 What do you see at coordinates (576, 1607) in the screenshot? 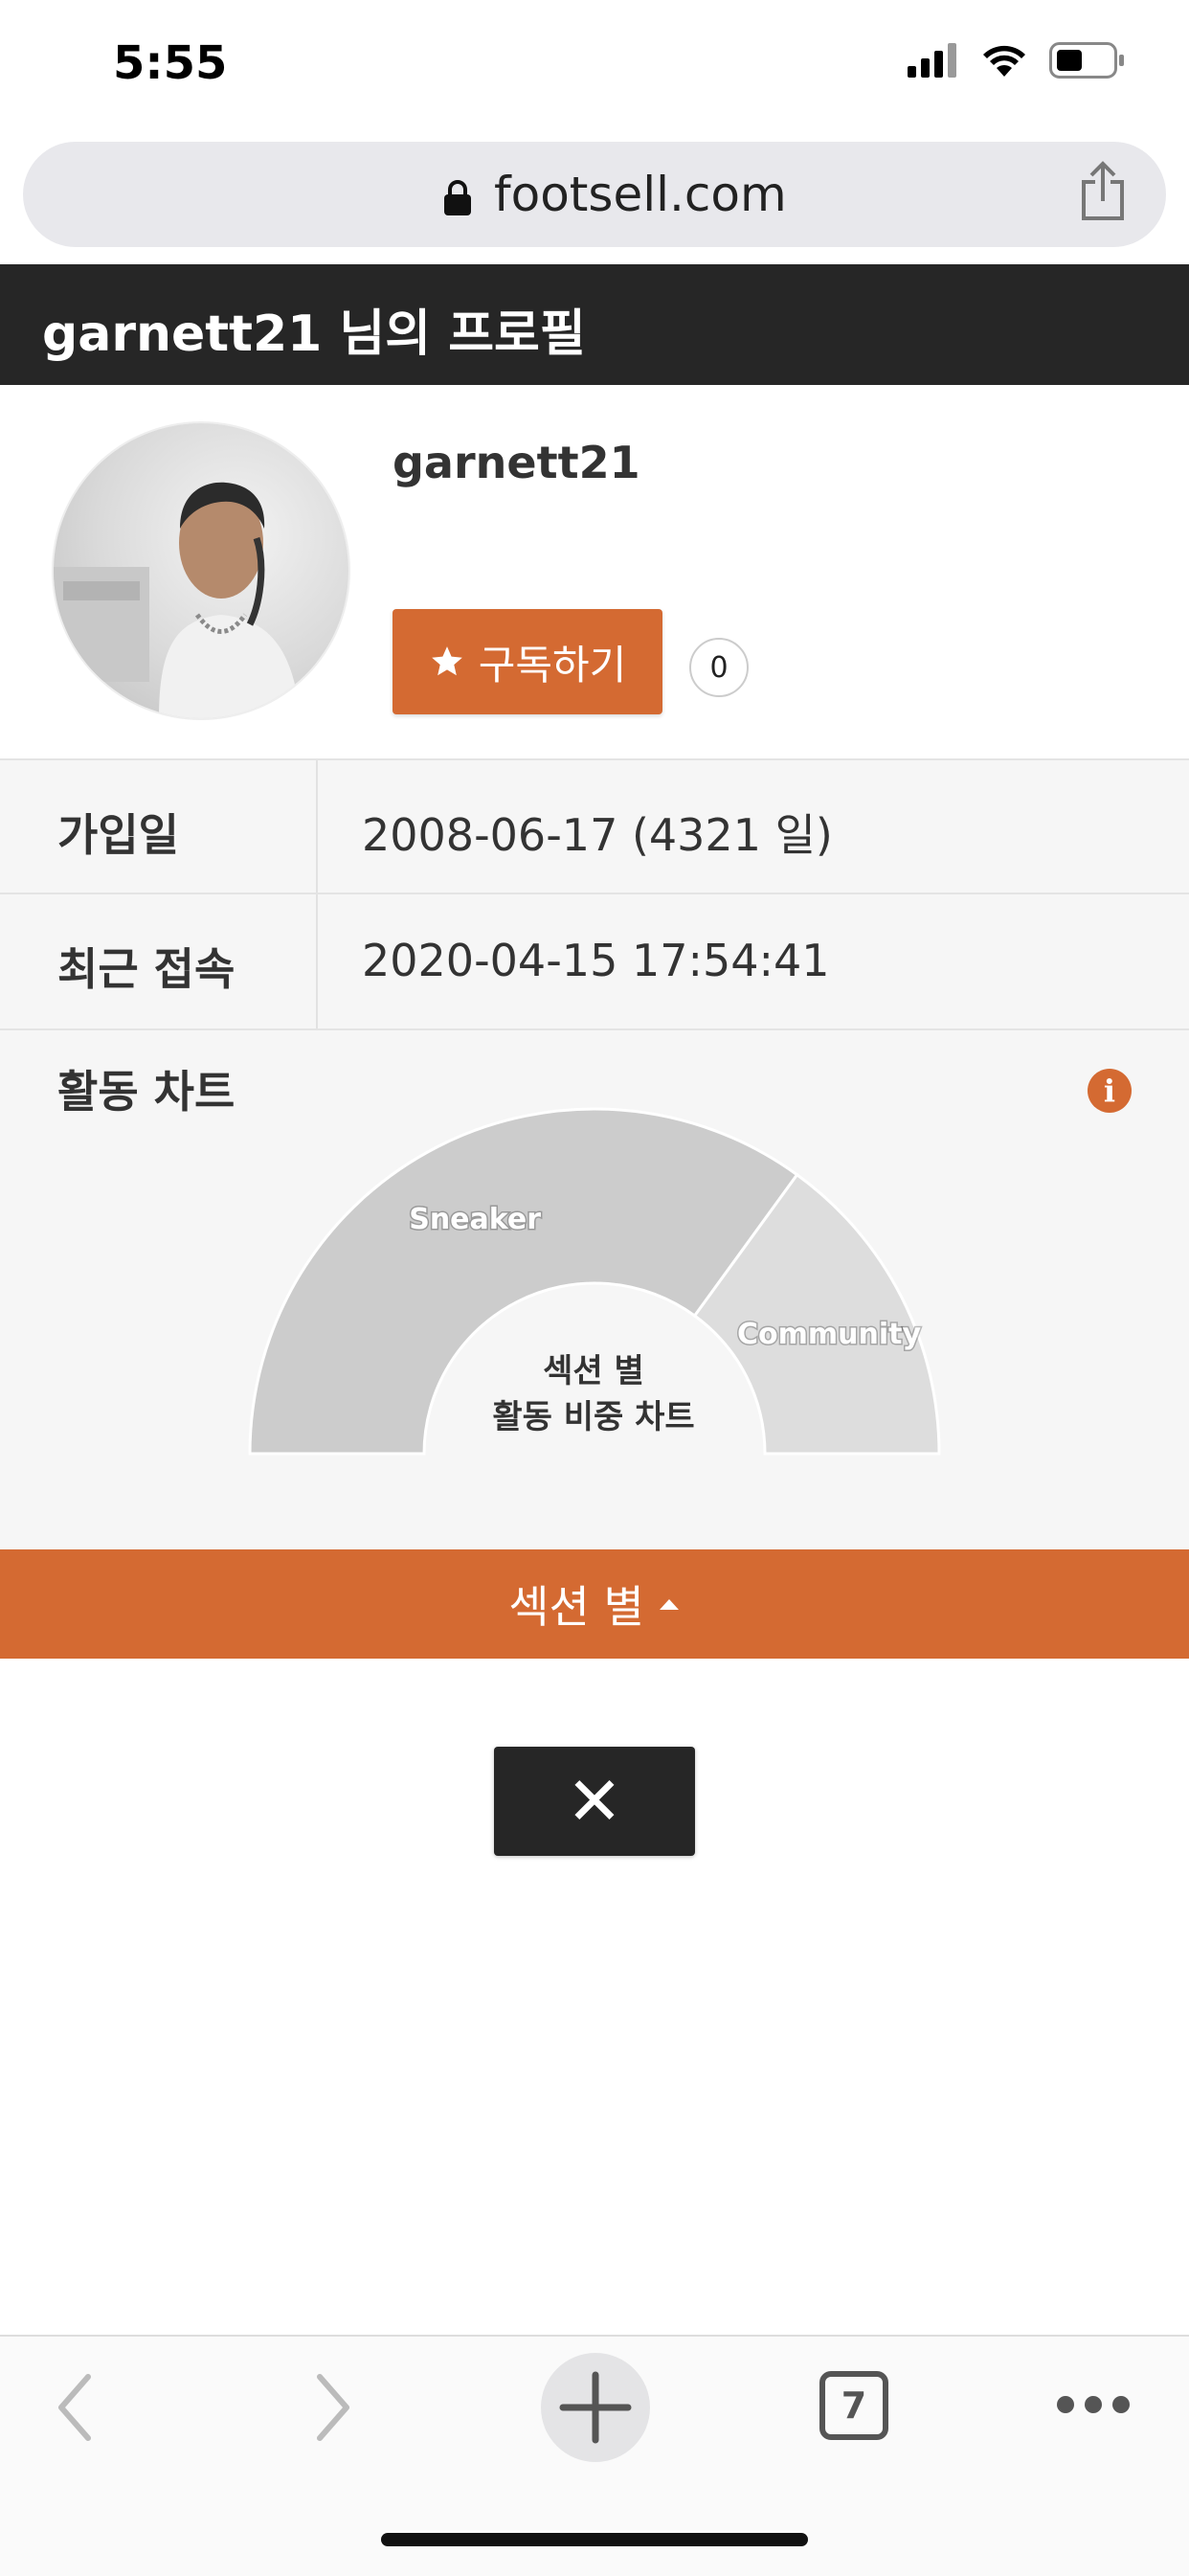
I see `section-toggle-label: 섹션 별` at bounding box center [576, 1607].